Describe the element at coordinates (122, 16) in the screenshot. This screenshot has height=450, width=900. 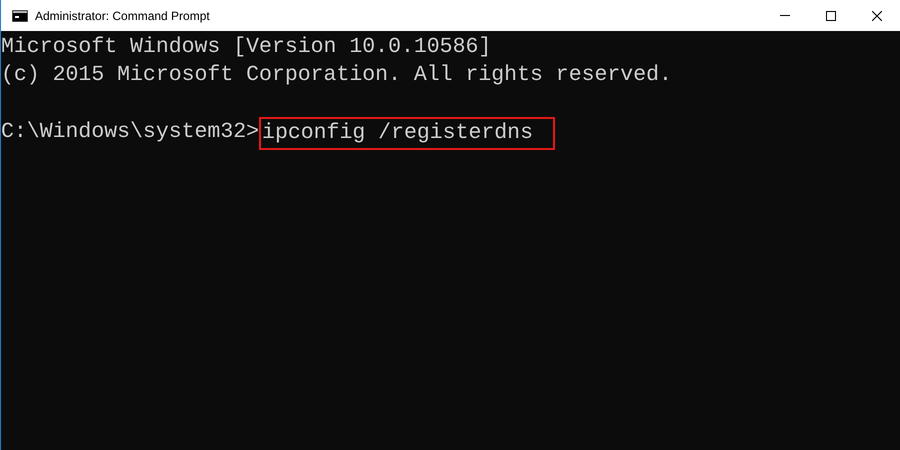
I see `window-title: Administrator: Command Prompt` at that location.